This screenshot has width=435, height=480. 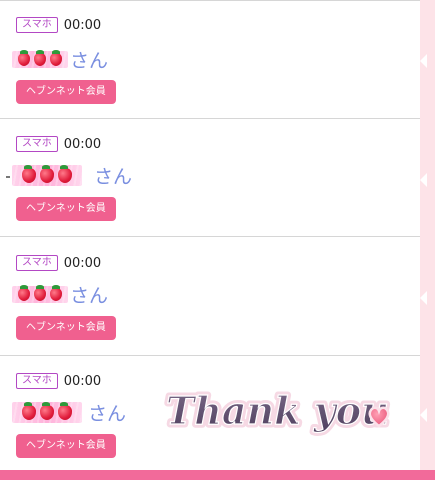 I want to click on sticker-text: Thank you, so click(x=277, y=410).